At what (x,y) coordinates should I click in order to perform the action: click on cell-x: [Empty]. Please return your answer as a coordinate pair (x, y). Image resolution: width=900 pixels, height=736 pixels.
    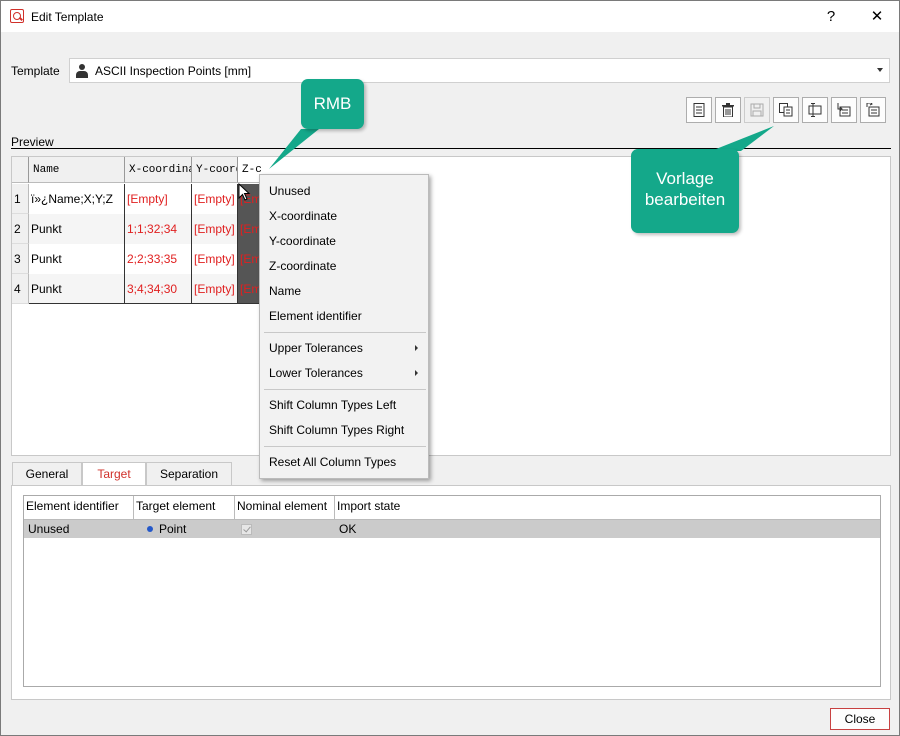
    Looking at the image, I should click on (158, 199).